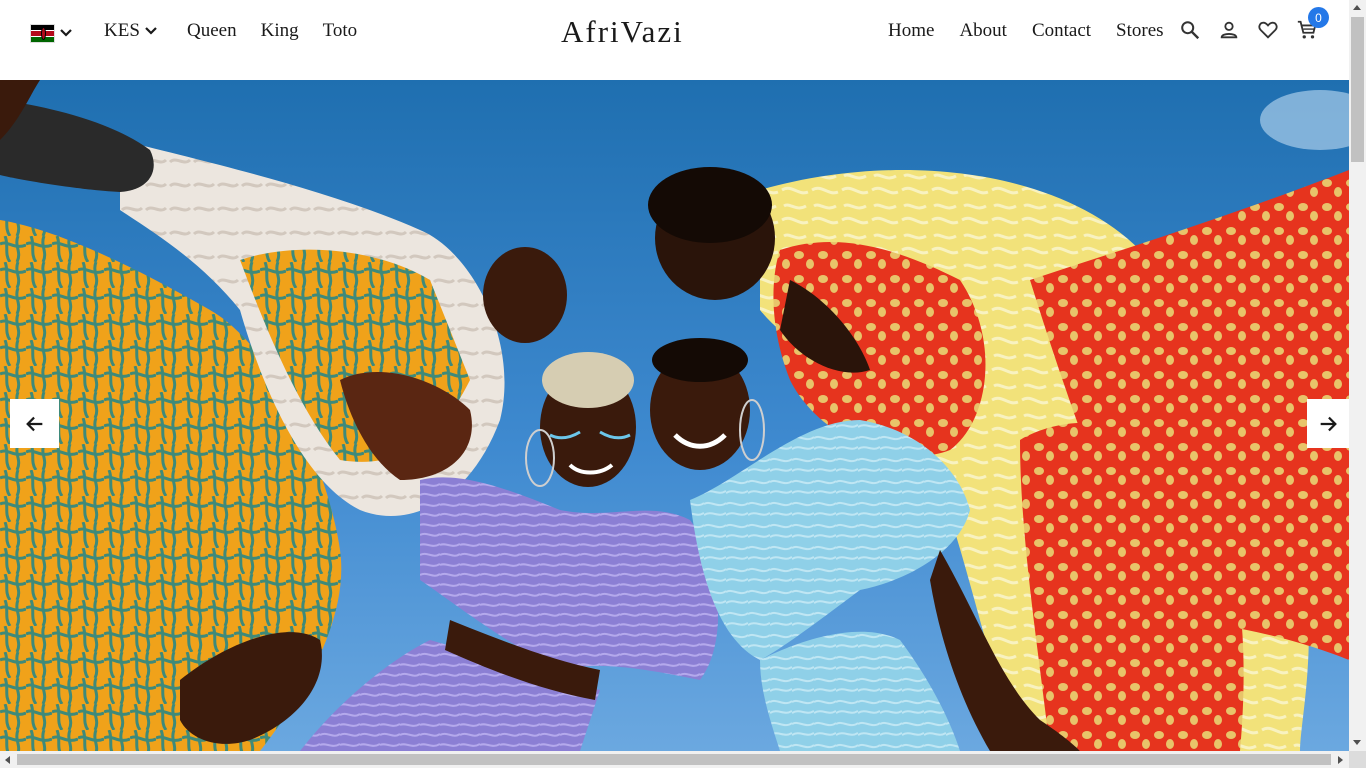 This screenshot has height=768, width=1366. I want to click on account-icon, so click(1229, 30).